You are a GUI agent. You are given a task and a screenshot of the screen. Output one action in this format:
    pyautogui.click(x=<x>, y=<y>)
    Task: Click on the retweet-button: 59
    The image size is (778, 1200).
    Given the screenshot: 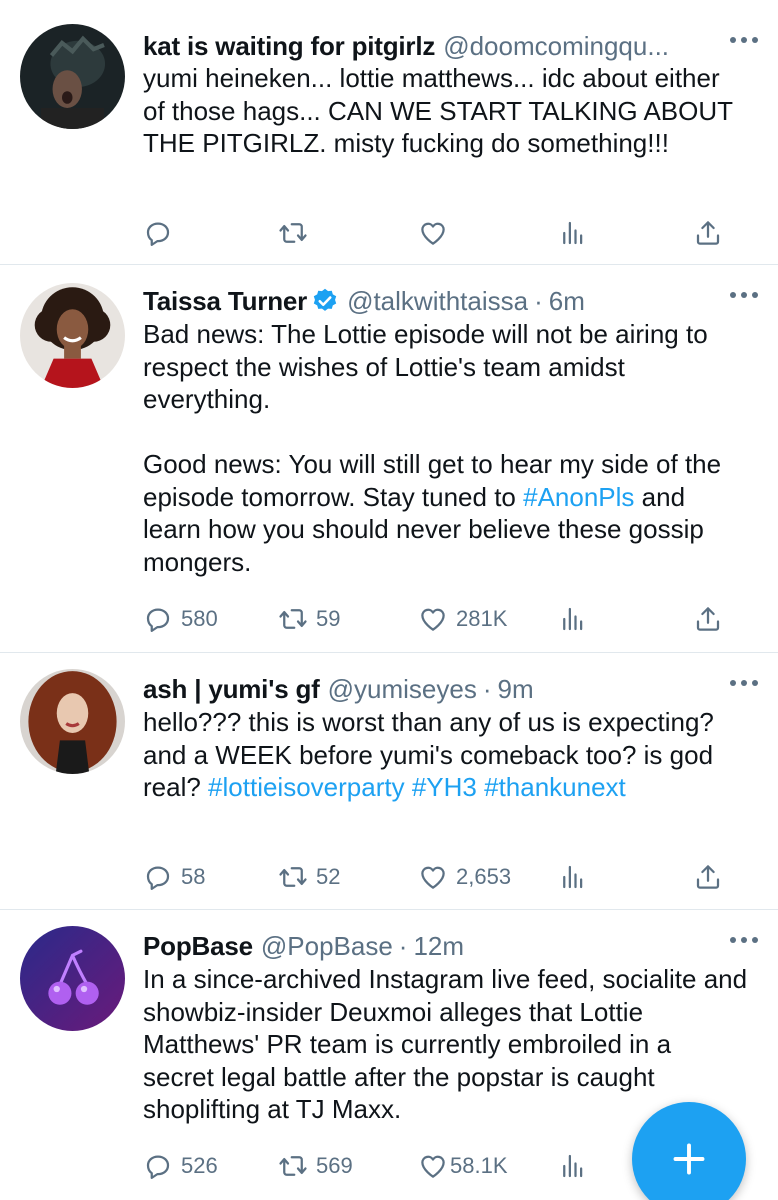 What is the action you would take?
    pyautogui.click(x=309, y=619)
    